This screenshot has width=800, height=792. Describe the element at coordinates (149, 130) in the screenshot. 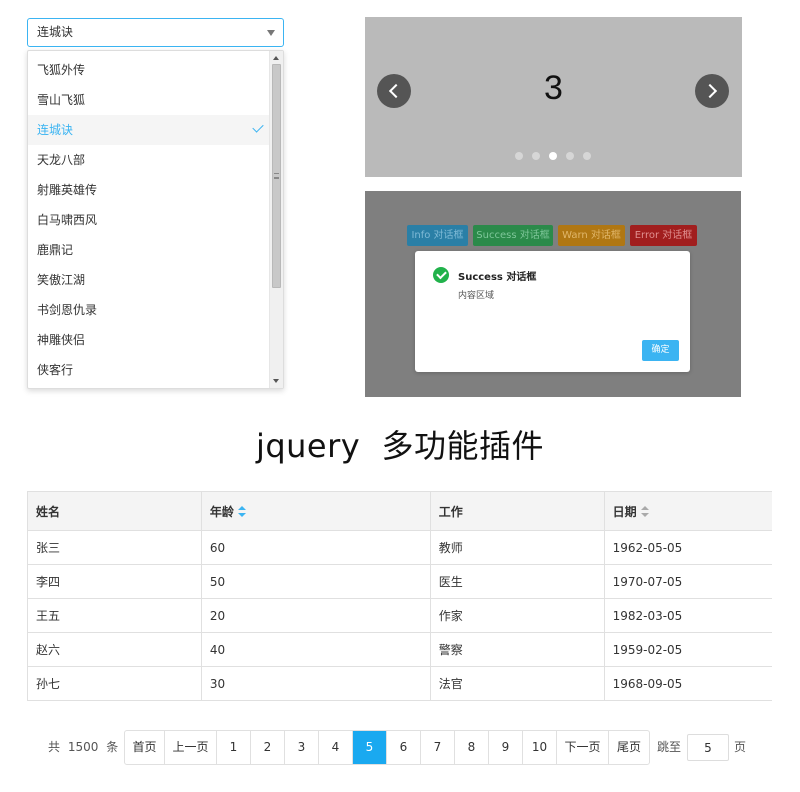

I see `select-option: 连城诀` at that location.